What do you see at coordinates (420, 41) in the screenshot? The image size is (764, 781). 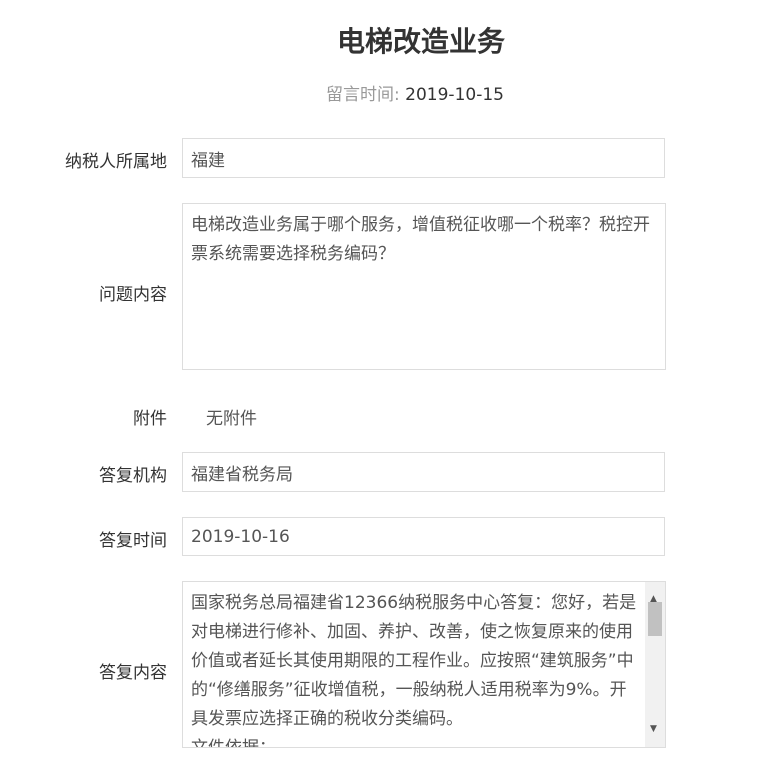 I see `page-title: 电梯改造业务` at bounding box center [420, 41].